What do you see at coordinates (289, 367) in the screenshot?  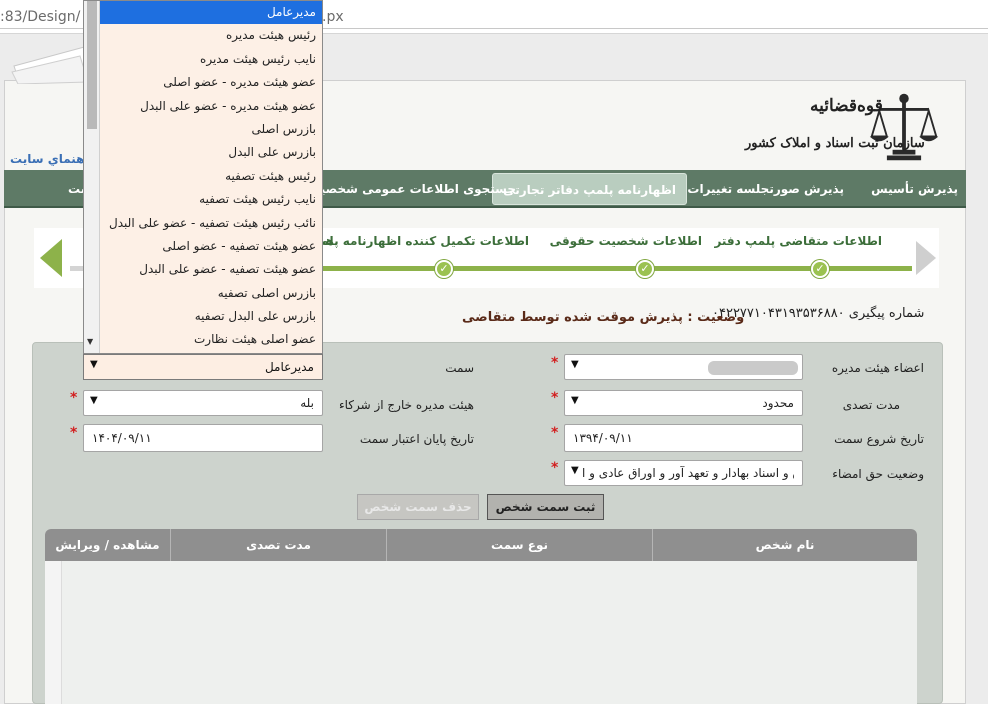 I see `position-value: مدیرعامل` at bounding box center [289, 367].